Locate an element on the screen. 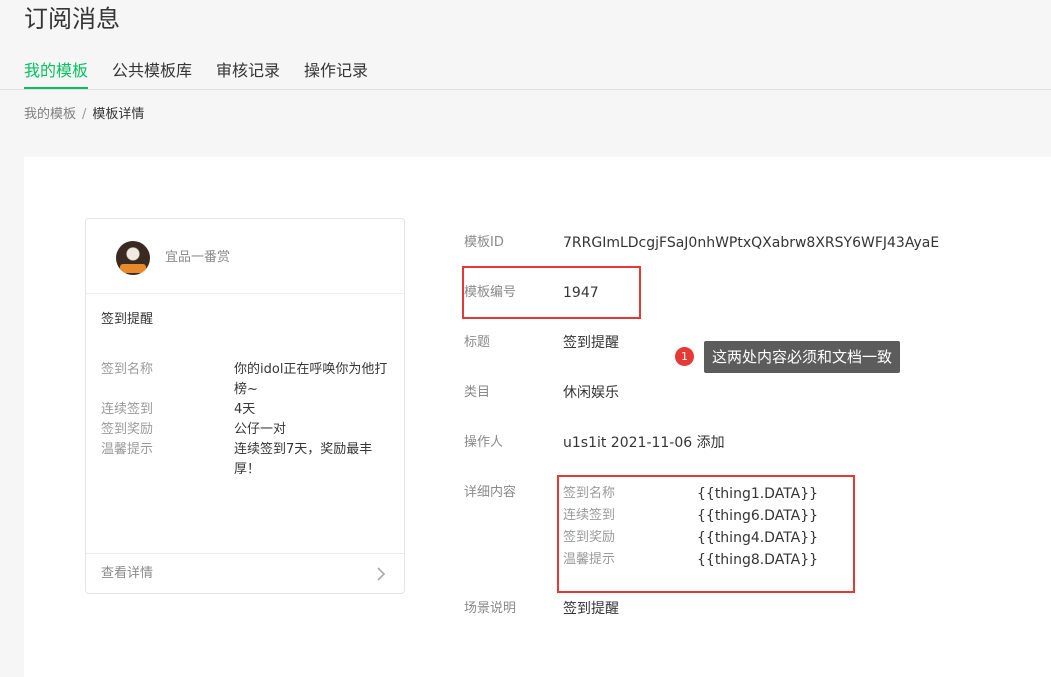 Image resolution: width=1051 pixels, height=677 pixels. preview-field-row: 签到奖励 公仔一对 is located at coordinates (246, 430).